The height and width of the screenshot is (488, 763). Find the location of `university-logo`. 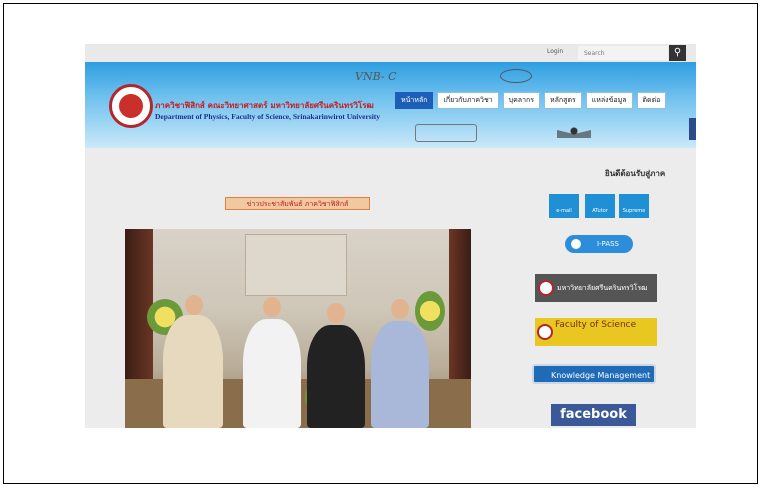

university-logo is located at coordinates (131, 106).